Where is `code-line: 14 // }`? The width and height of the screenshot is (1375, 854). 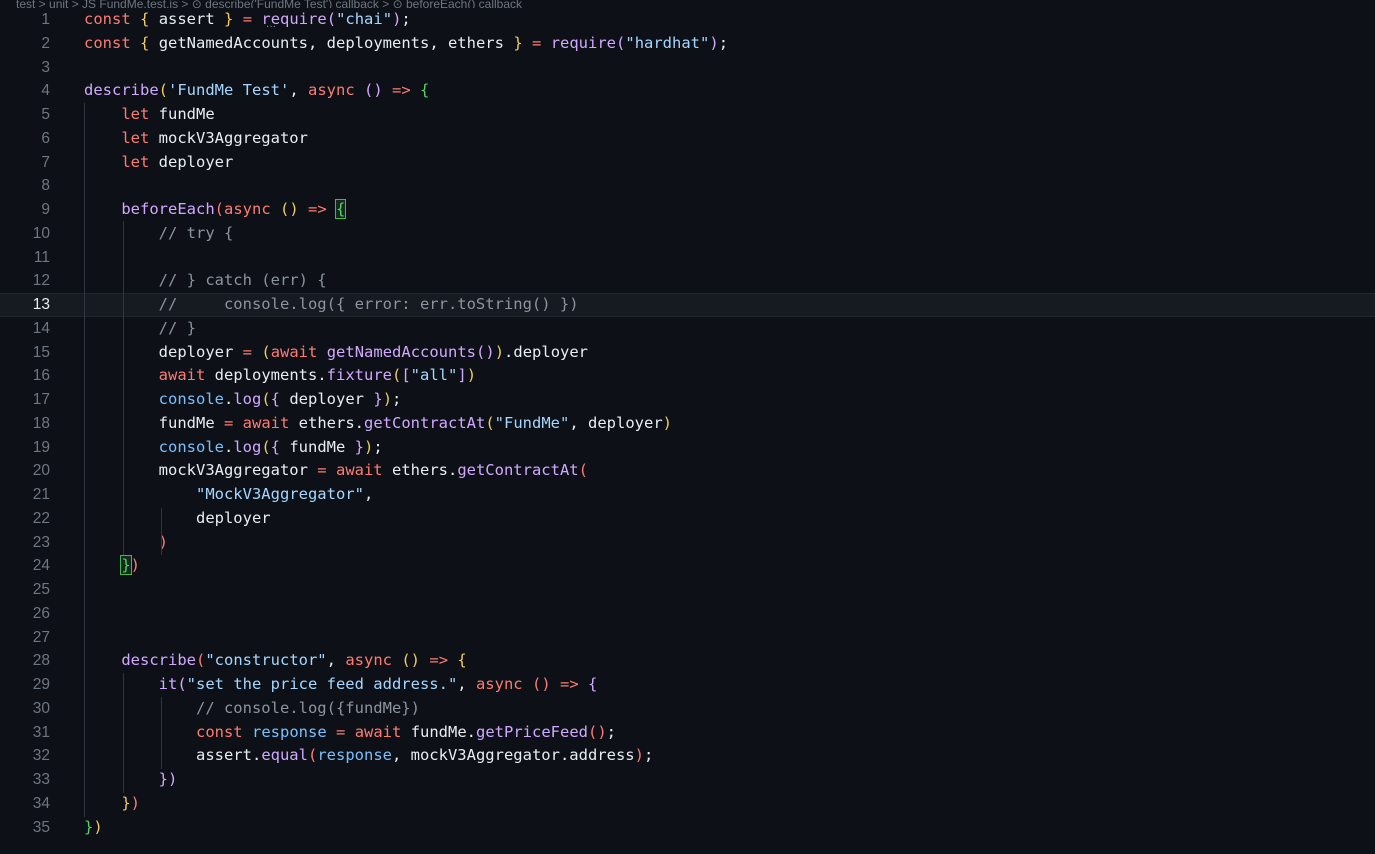
code-line: 14 // } is located at coordinates (687, 329).